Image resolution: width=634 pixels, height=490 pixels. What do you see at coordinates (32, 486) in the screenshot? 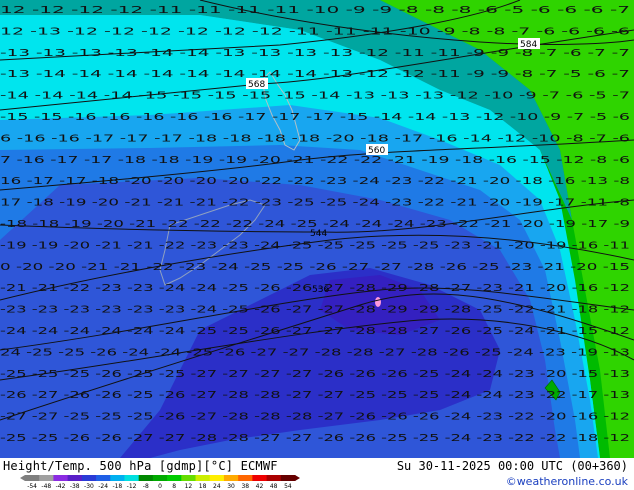
I see `legend-tick-label: -54` at bounding box center [32, 486].